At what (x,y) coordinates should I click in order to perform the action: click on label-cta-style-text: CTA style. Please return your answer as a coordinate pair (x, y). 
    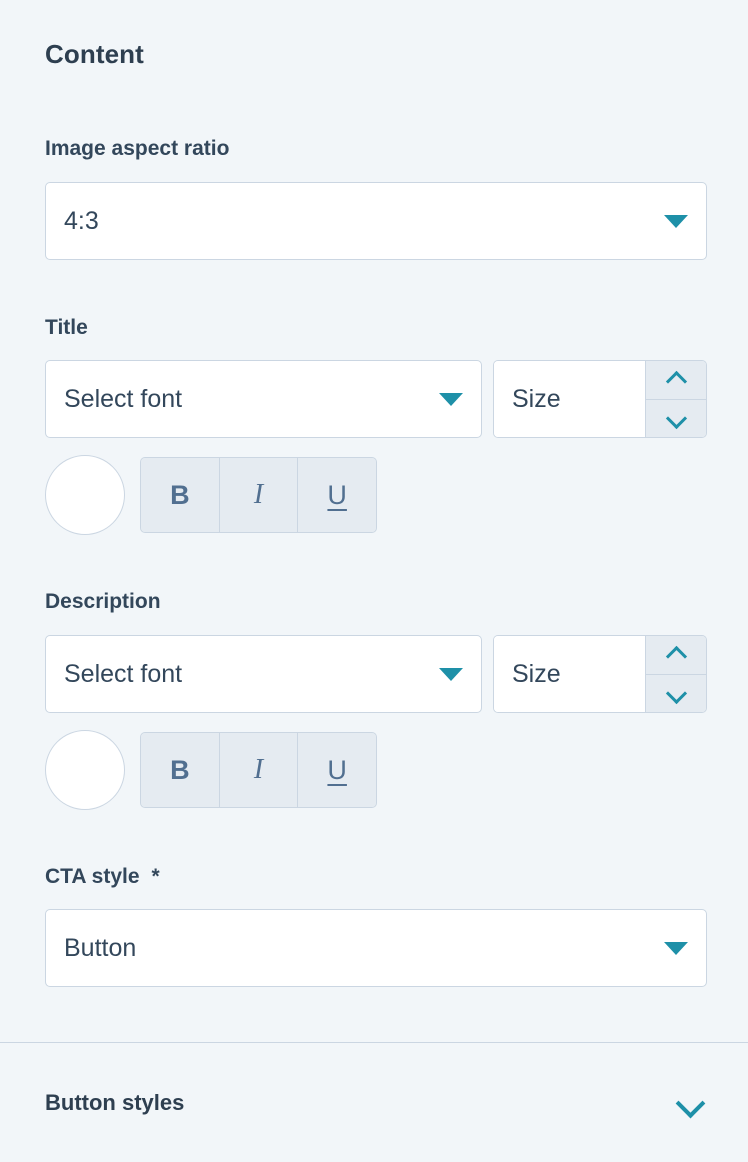
    Looking at the image, I should click on (92, 876).